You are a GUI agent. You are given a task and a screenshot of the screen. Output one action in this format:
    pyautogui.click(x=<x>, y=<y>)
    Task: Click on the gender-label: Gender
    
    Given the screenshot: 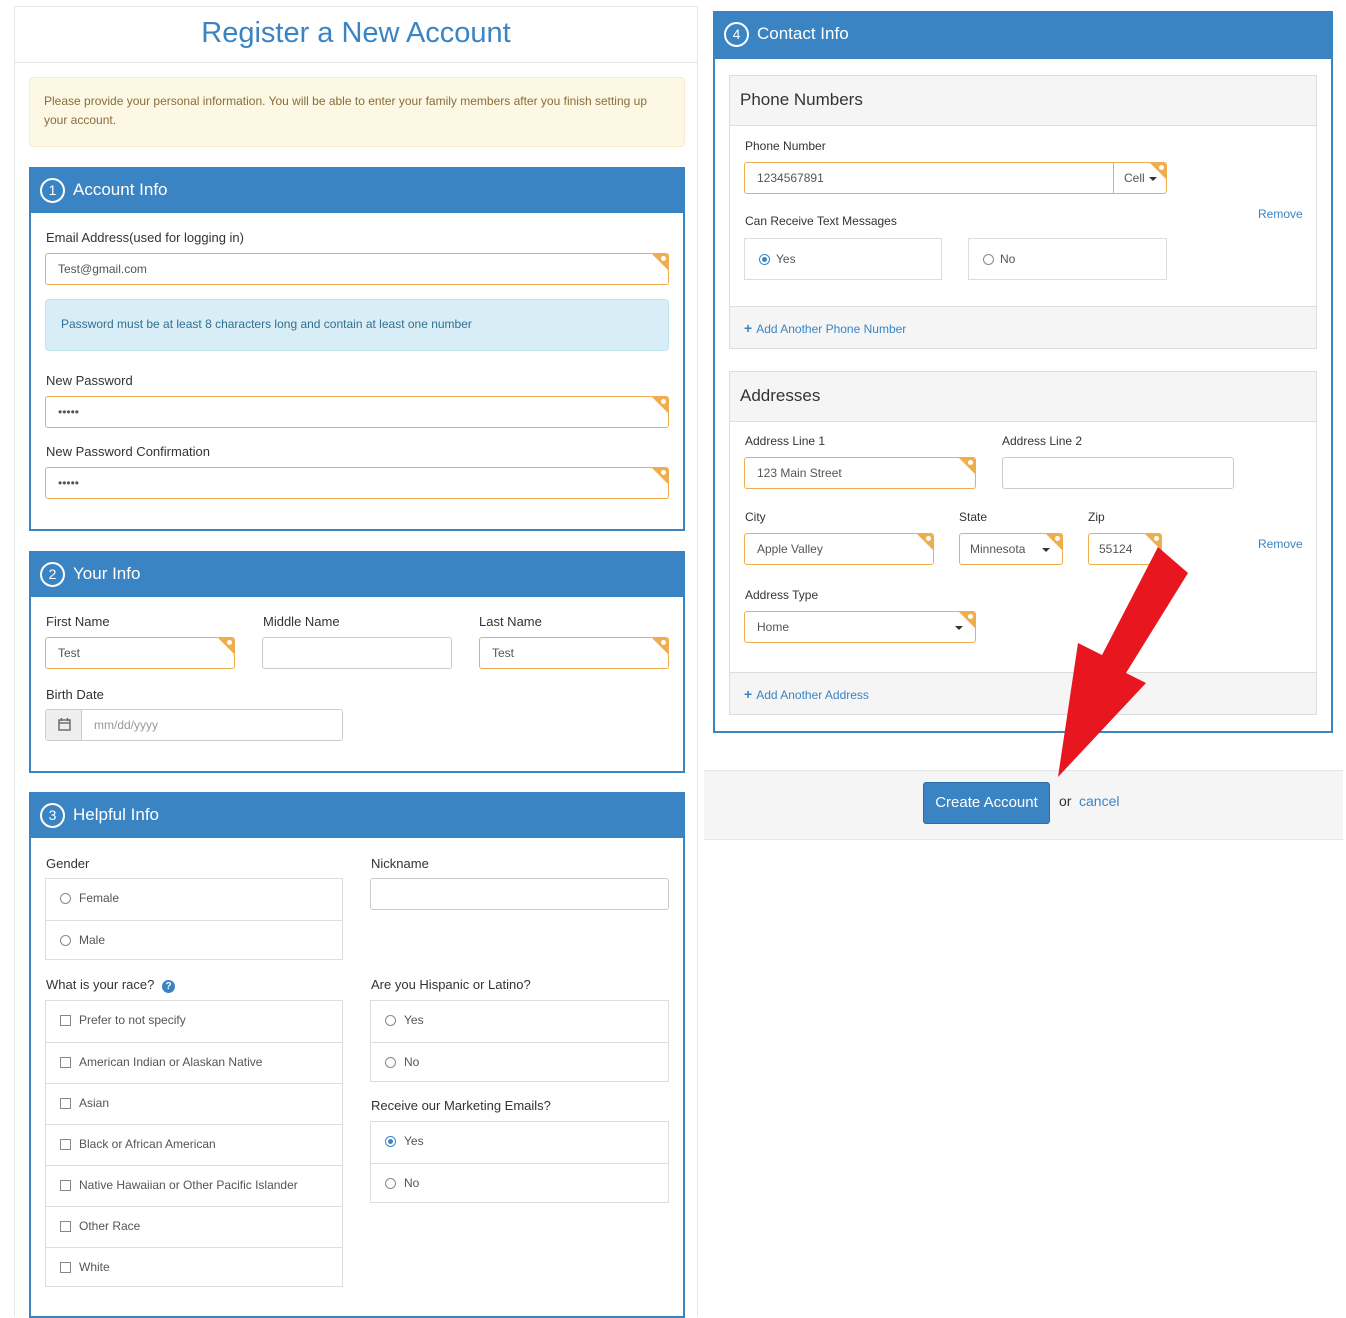 What is the action you would take?
    pyautogui.click(x=68, y=863)
    